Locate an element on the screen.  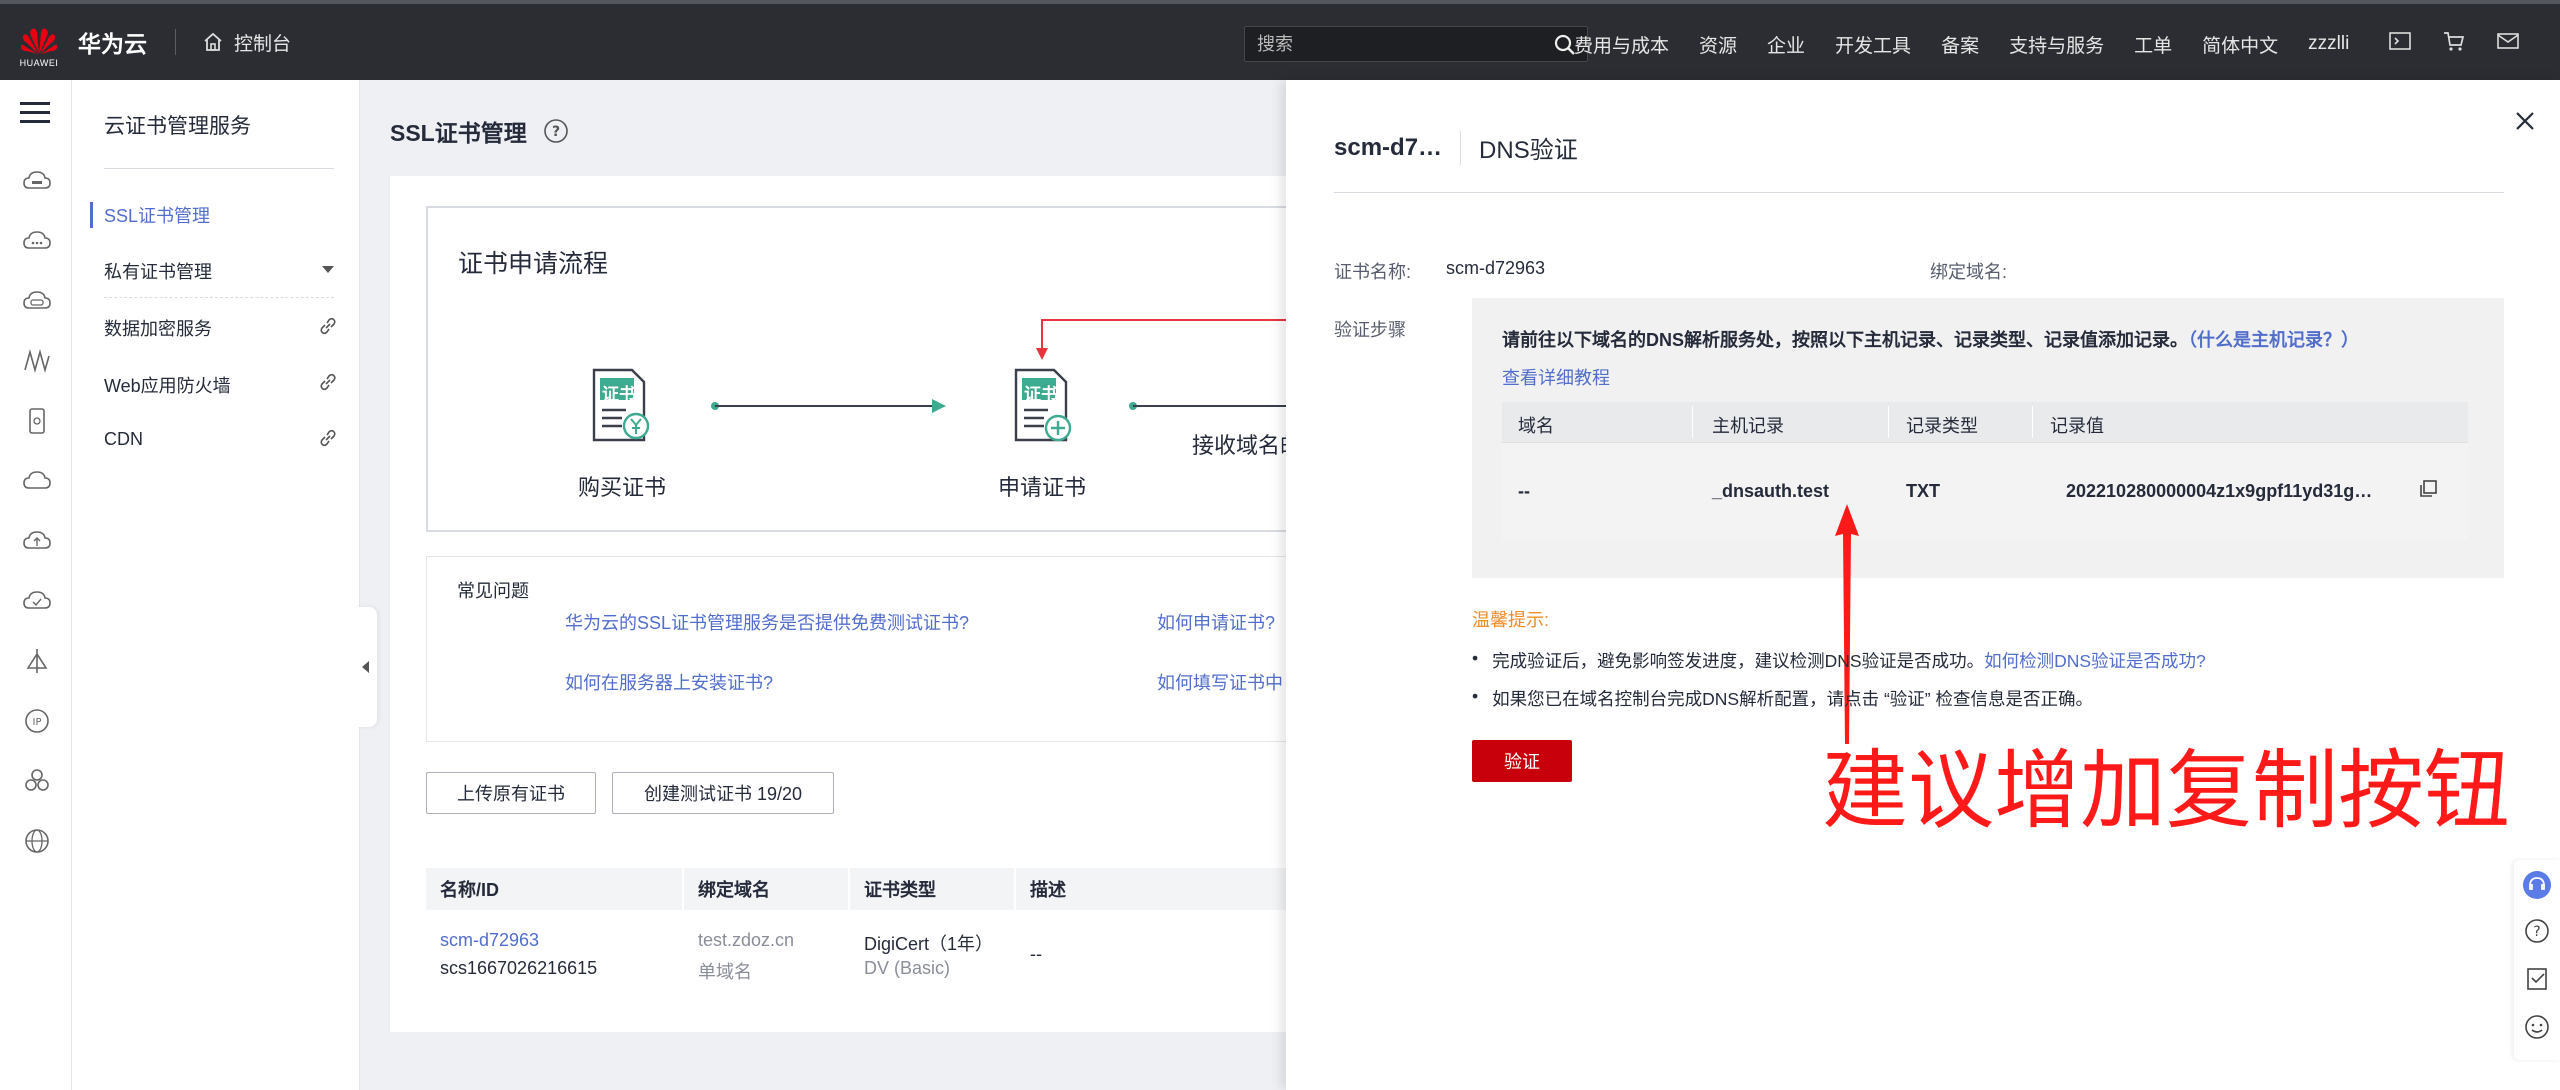
nav-devtools: 开发工具 is located at coordinates (1873, 44).